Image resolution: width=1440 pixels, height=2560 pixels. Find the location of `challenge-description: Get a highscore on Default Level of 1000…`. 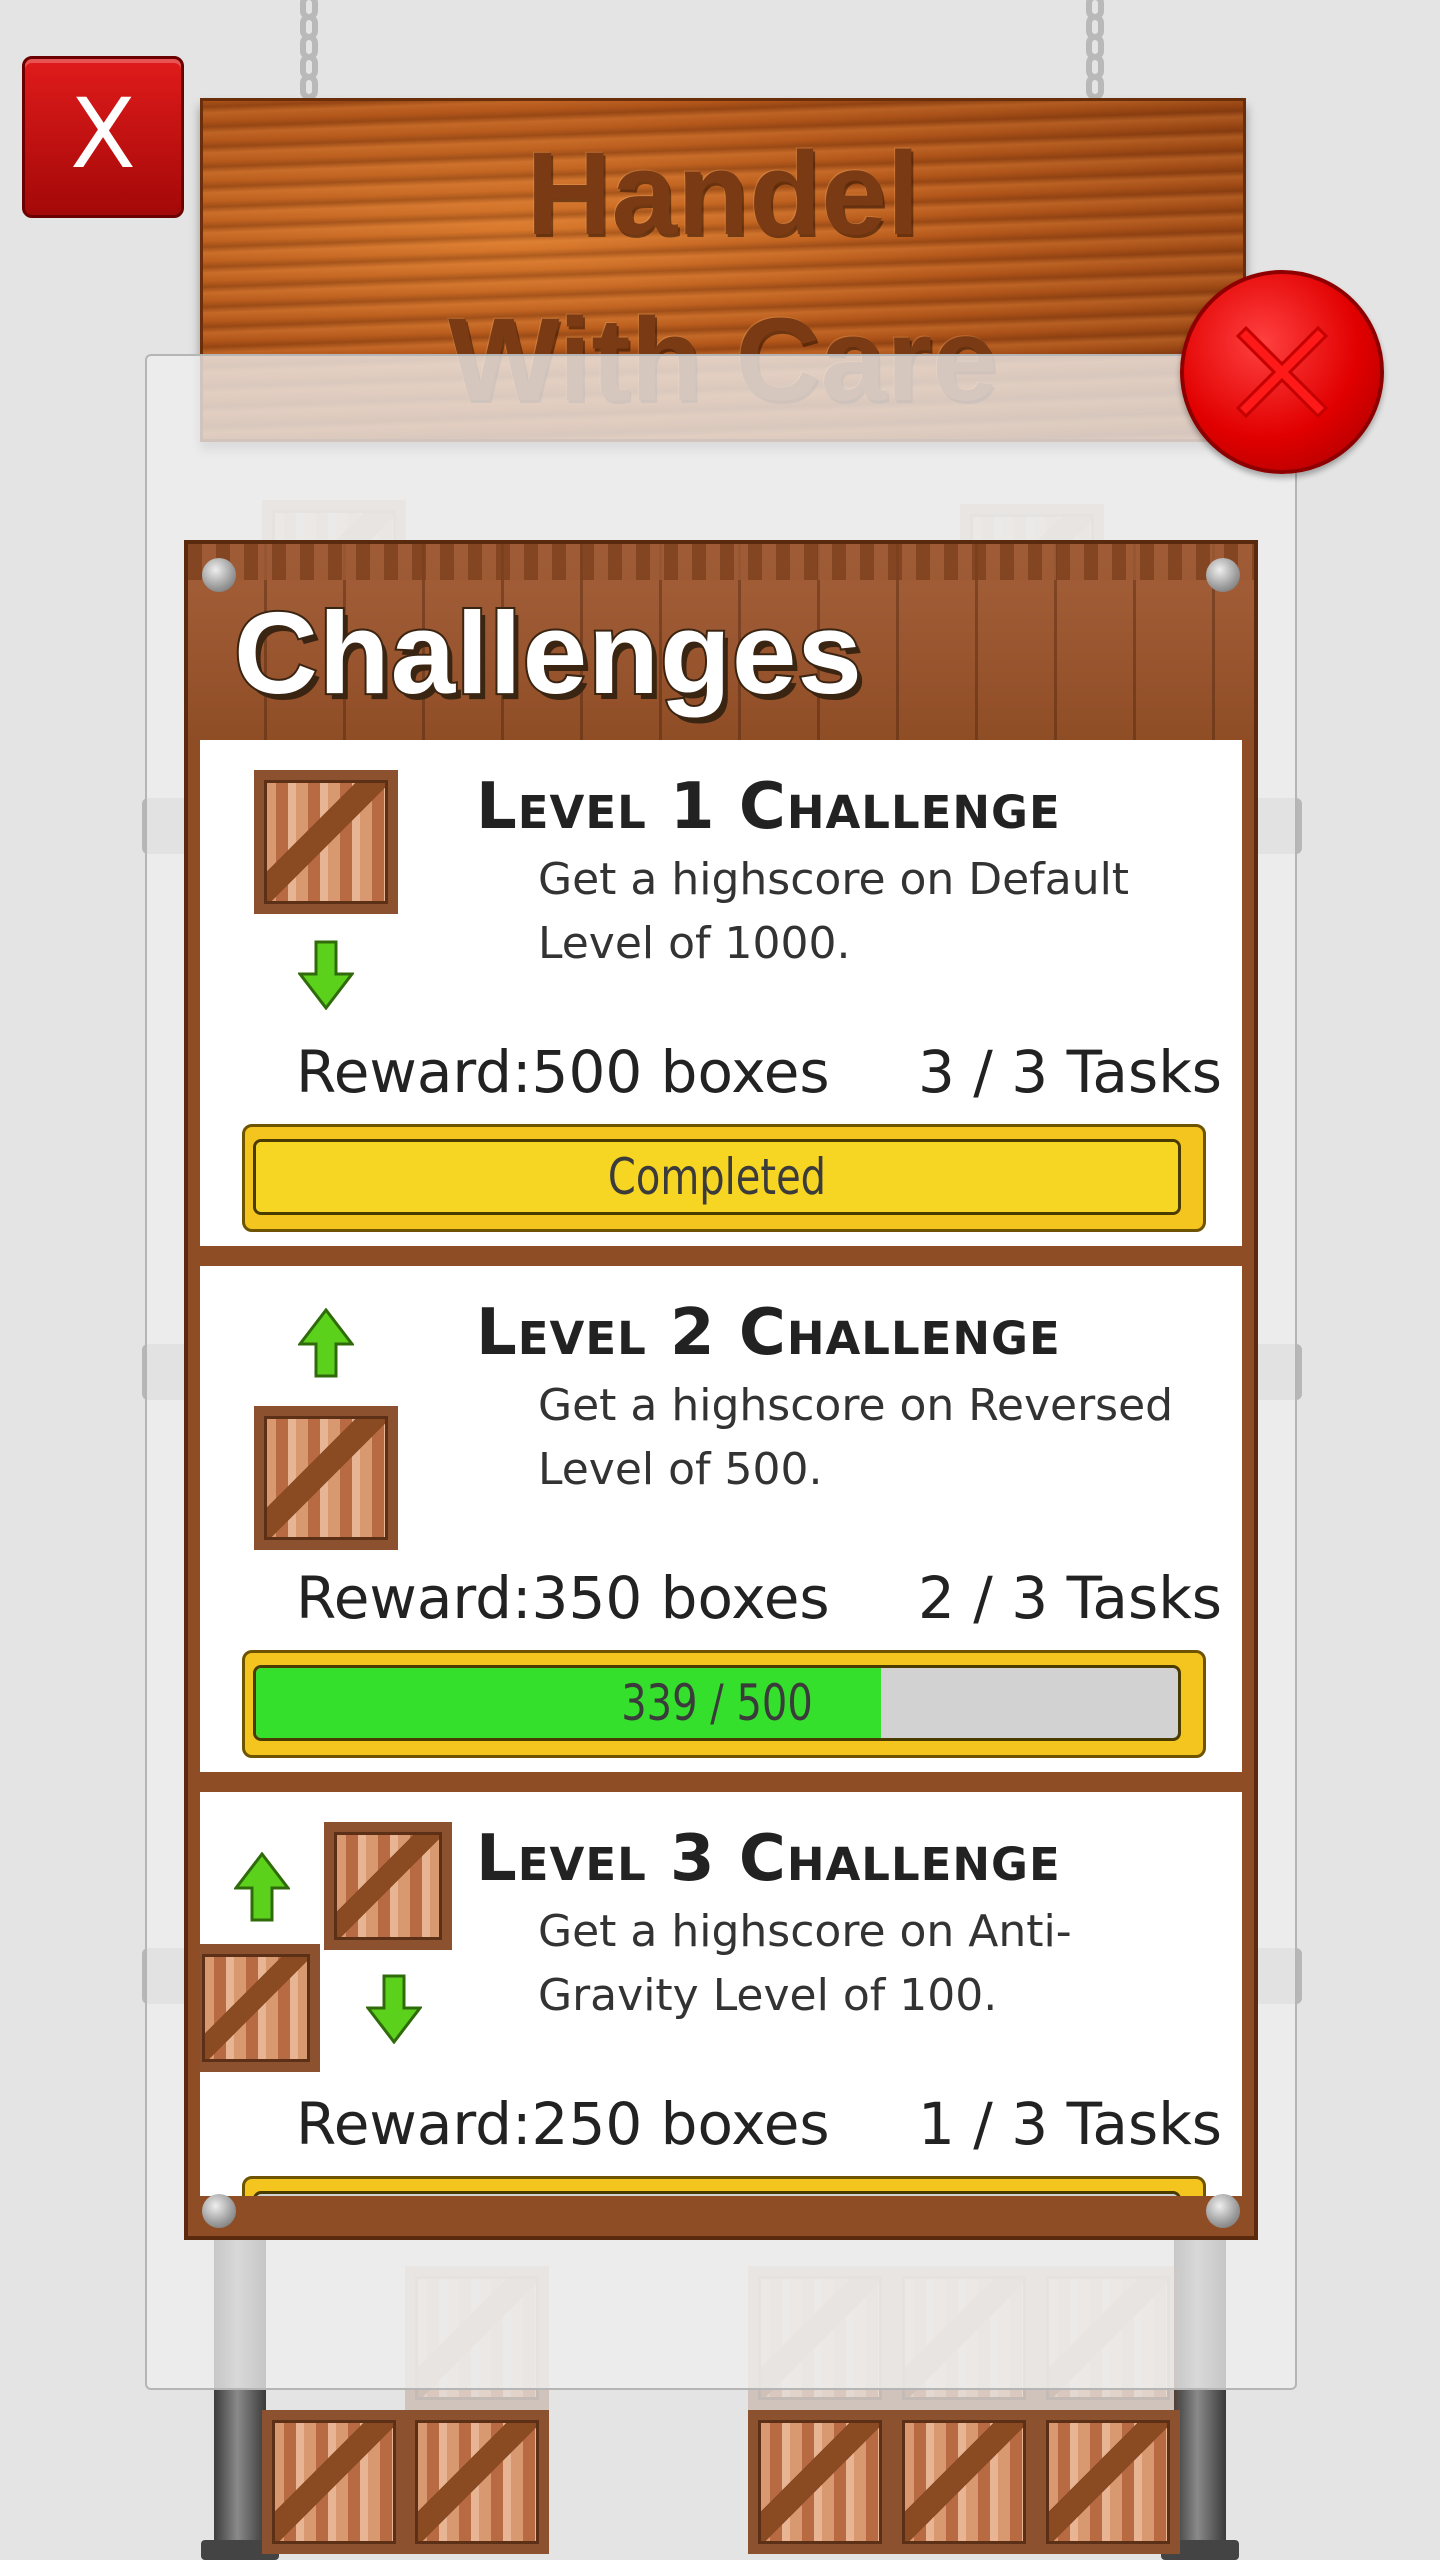

challenge-description: Get a highscore on Default Level of 1000… is located at coordinates (834, 911).